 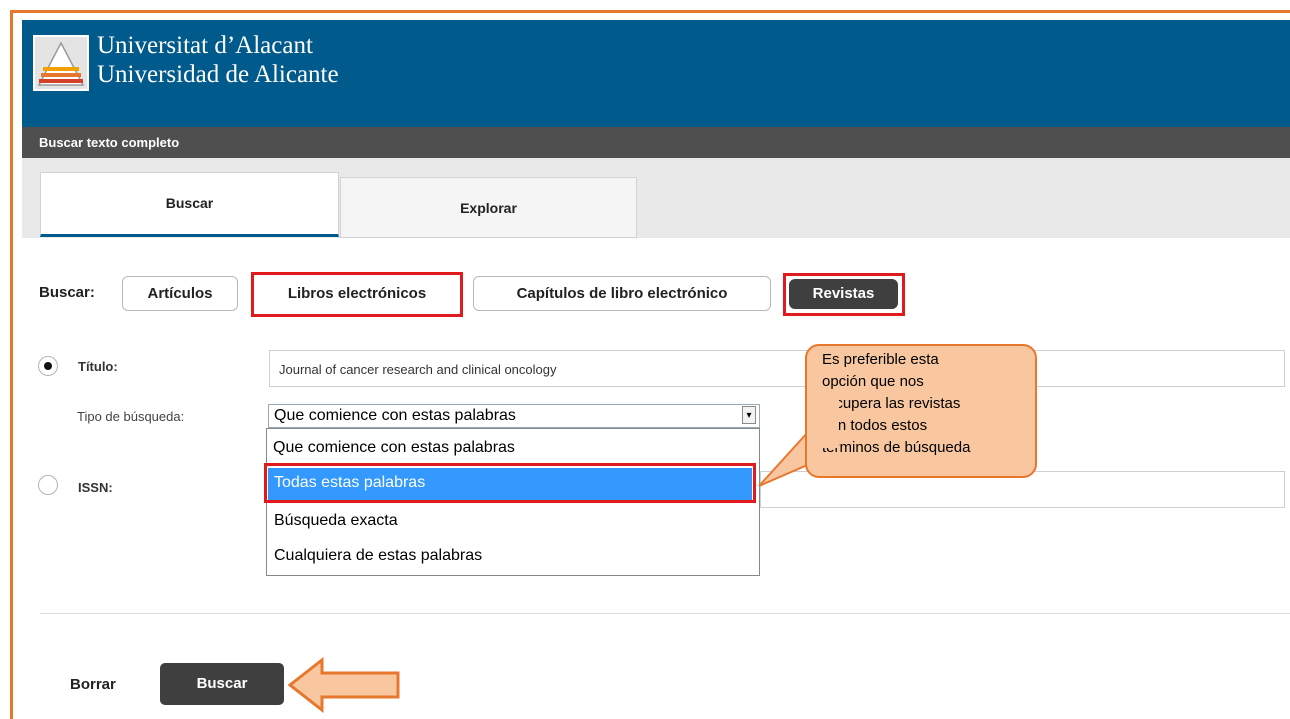 What do you see at coordinates (98, 366) in the screenshot?
I see `title-label: Título:` at bounding box center [98, 366].